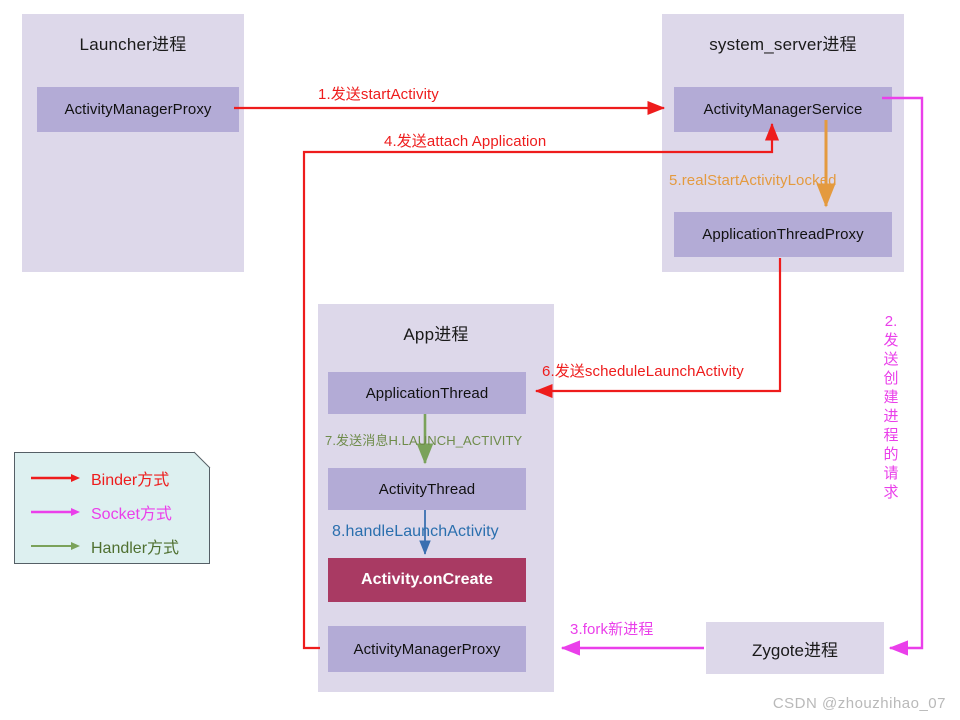 This screenshot has width=960, height=720. What do you see at coordinates (138, 109) in the screenshot?
I see `node-launcher-activitymanagerproxy: ActivityManagerProxy` at bounding box center [138, 109].